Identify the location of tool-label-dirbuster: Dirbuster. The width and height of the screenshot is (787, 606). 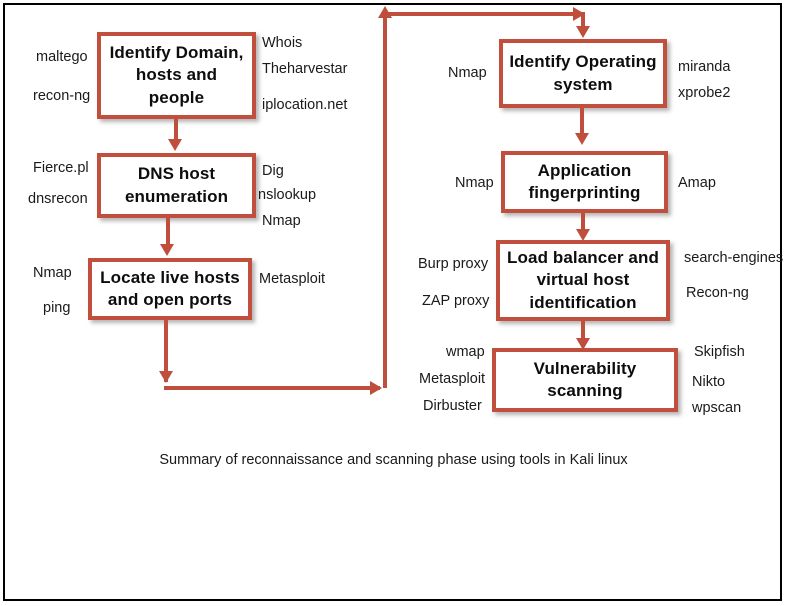
(452, 406).